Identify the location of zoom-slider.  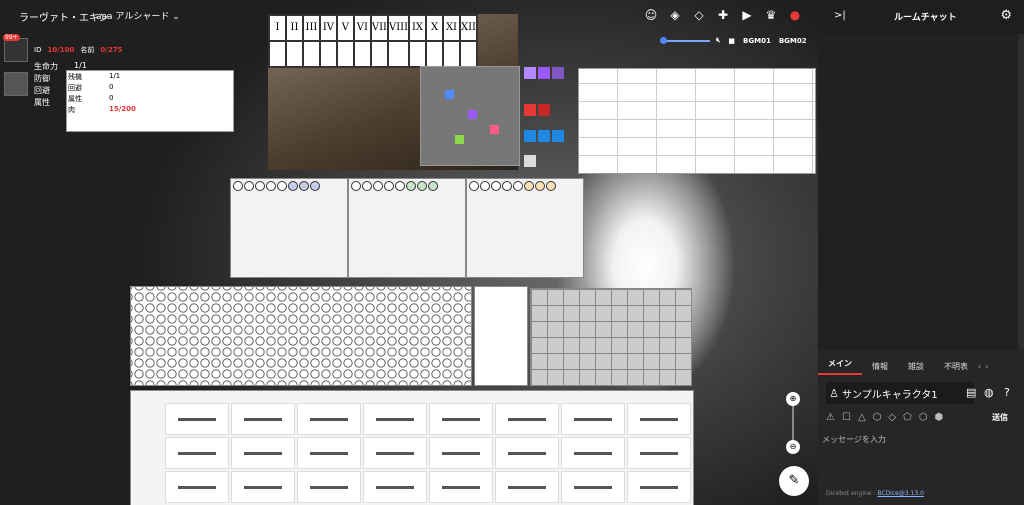
(793, 424).